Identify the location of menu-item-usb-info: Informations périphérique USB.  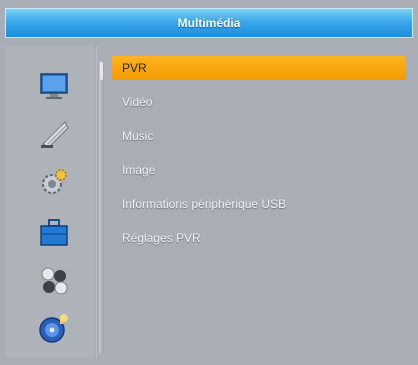
(259, 204).